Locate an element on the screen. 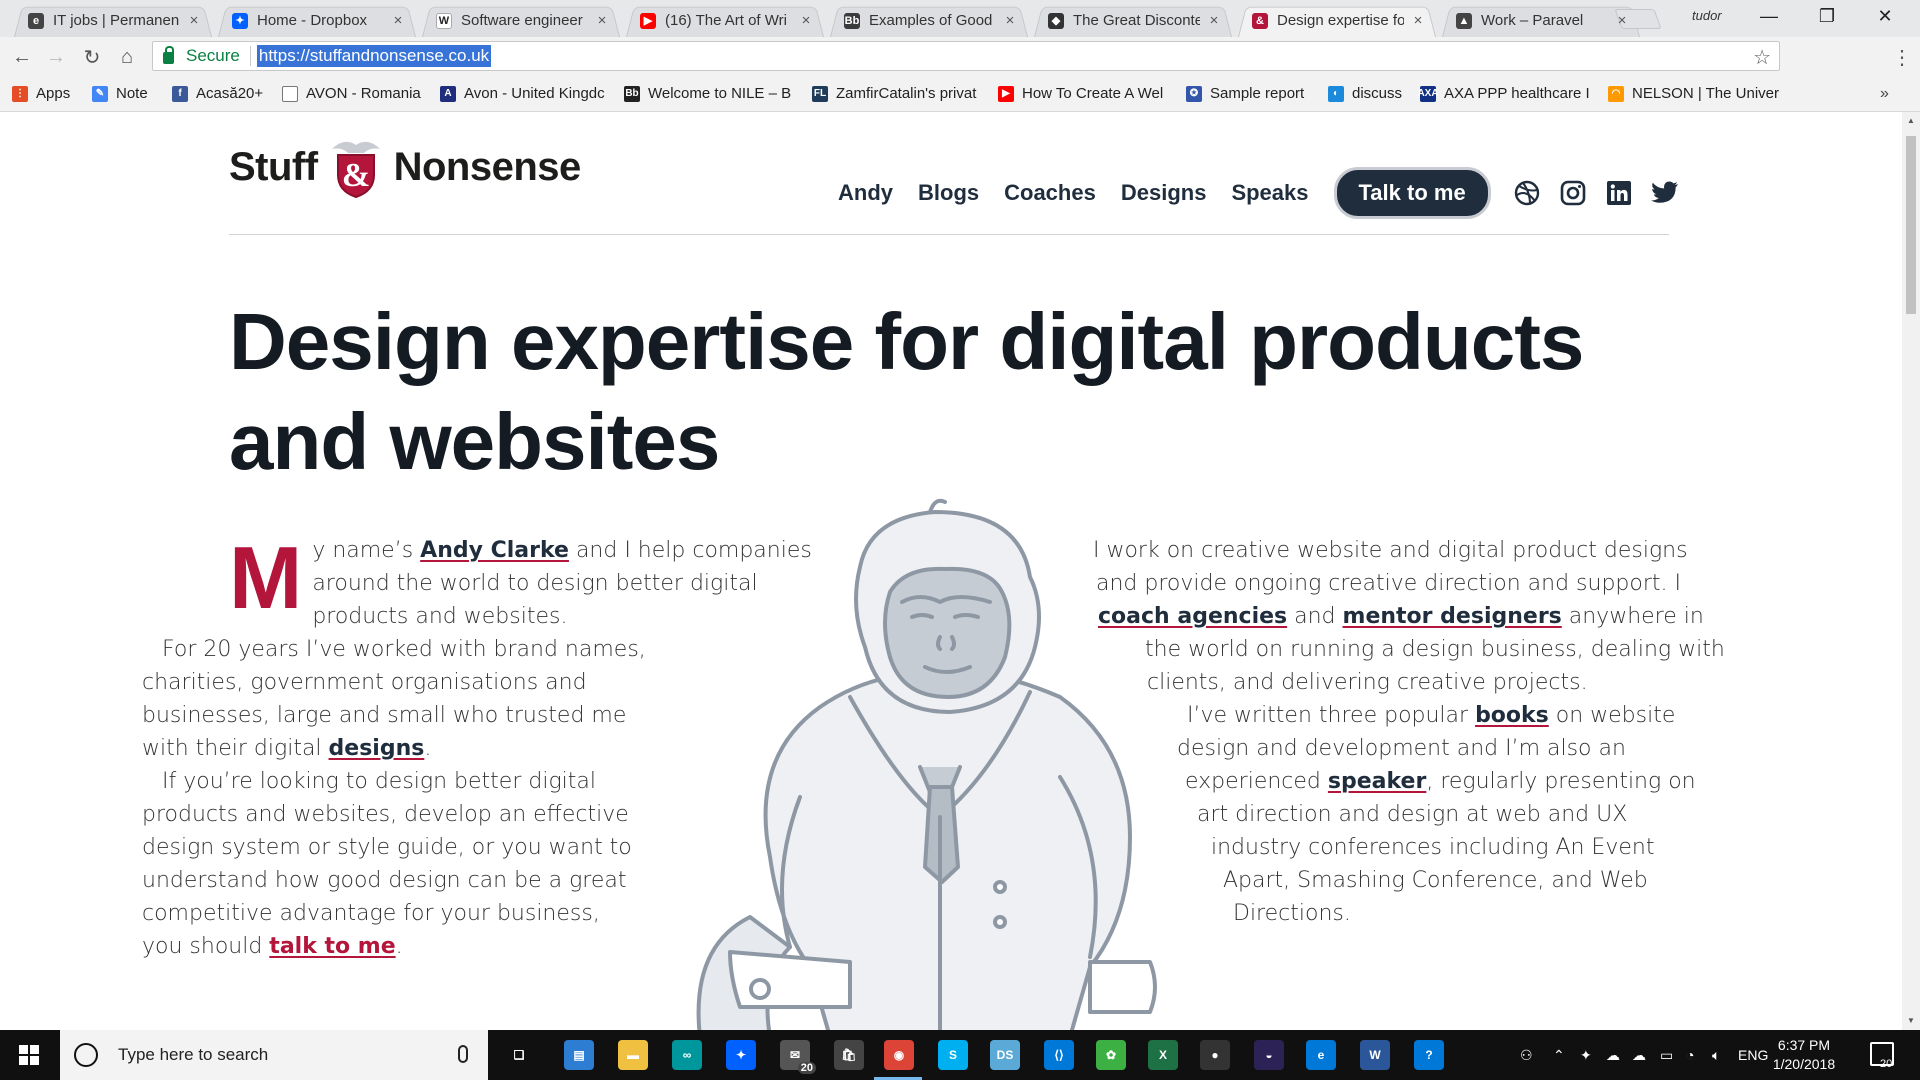 This screenshot has height=1080, width=1920. back-arrow-icon: ← is located at coordinates (22, 57).